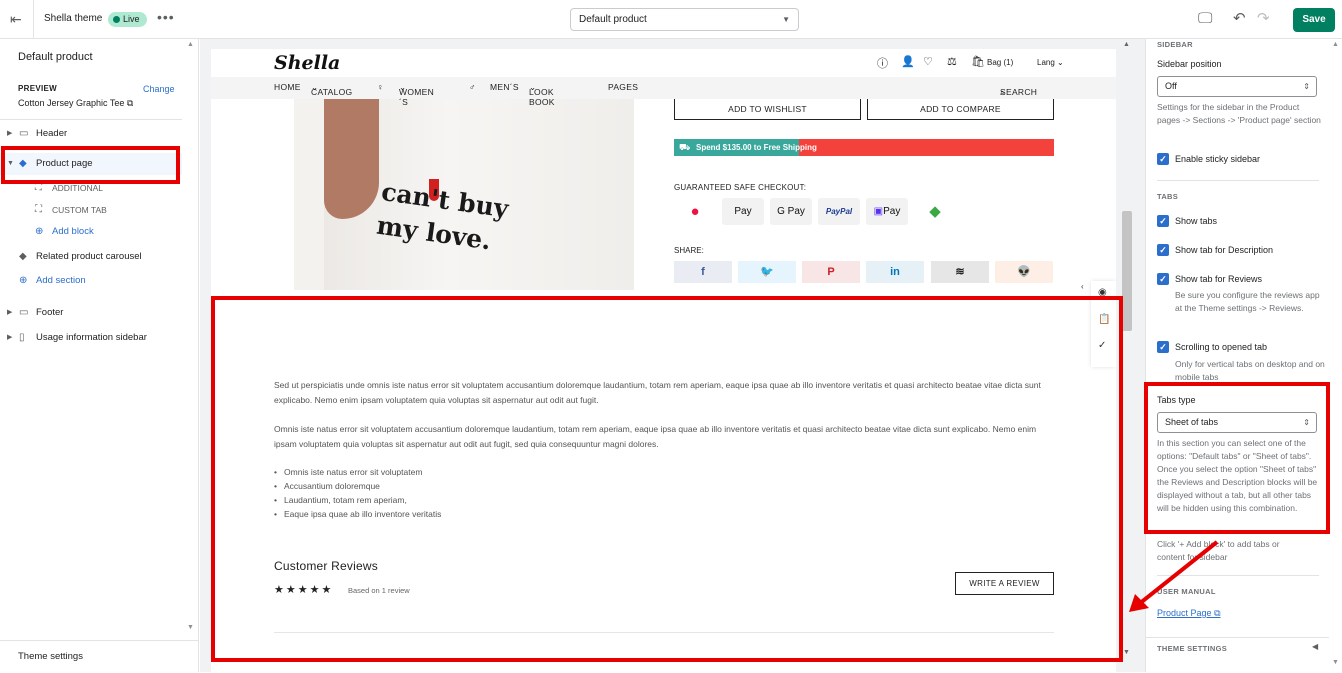  I want to click on scroll-thumb, so click(1127, 271).